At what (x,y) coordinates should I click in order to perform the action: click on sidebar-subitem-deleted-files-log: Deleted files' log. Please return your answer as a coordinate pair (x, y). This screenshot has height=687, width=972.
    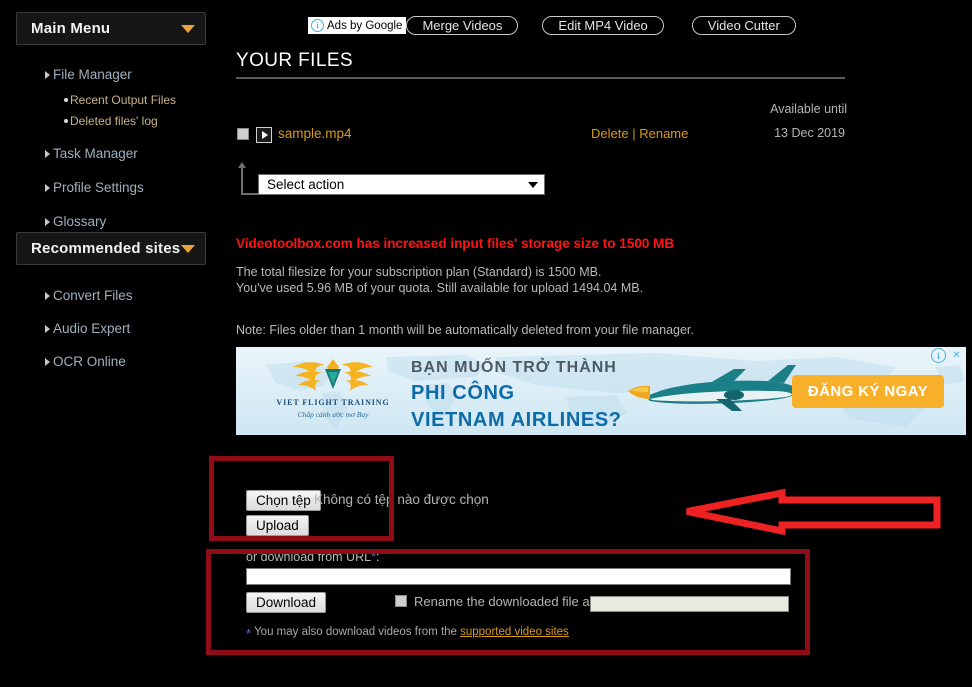
    Looking at the image, I should click on (116, 120).